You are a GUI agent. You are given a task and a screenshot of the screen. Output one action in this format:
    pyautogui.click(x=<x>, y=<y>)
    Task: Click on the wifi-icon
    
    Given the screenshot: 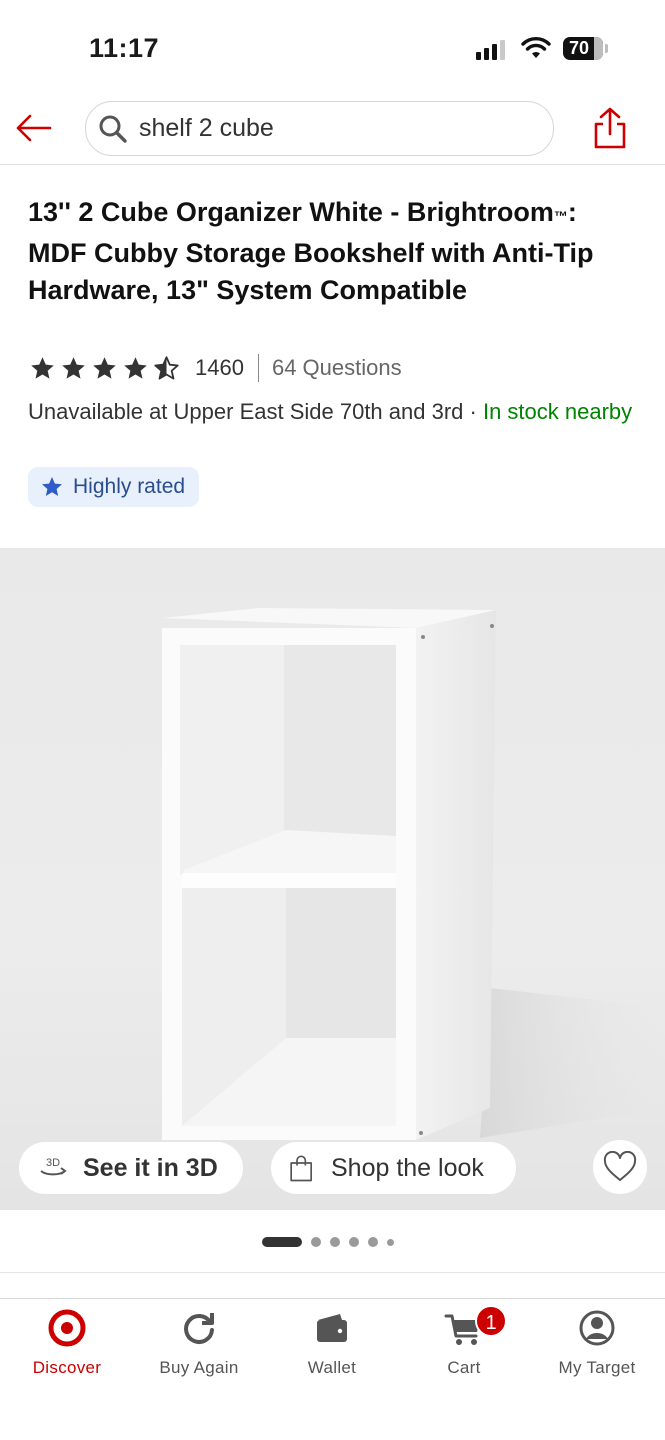 What is the action you would take?
    pyautogui.click(x=536, y=47)
    